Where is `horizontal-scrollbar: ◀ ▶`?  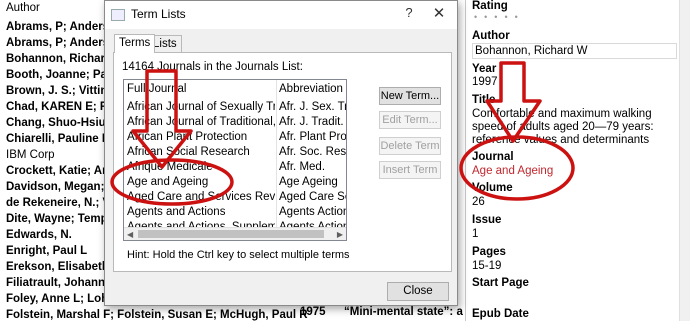 horizontal-scrollbar: ◀ ▶ is located at coordinates (235, 233).